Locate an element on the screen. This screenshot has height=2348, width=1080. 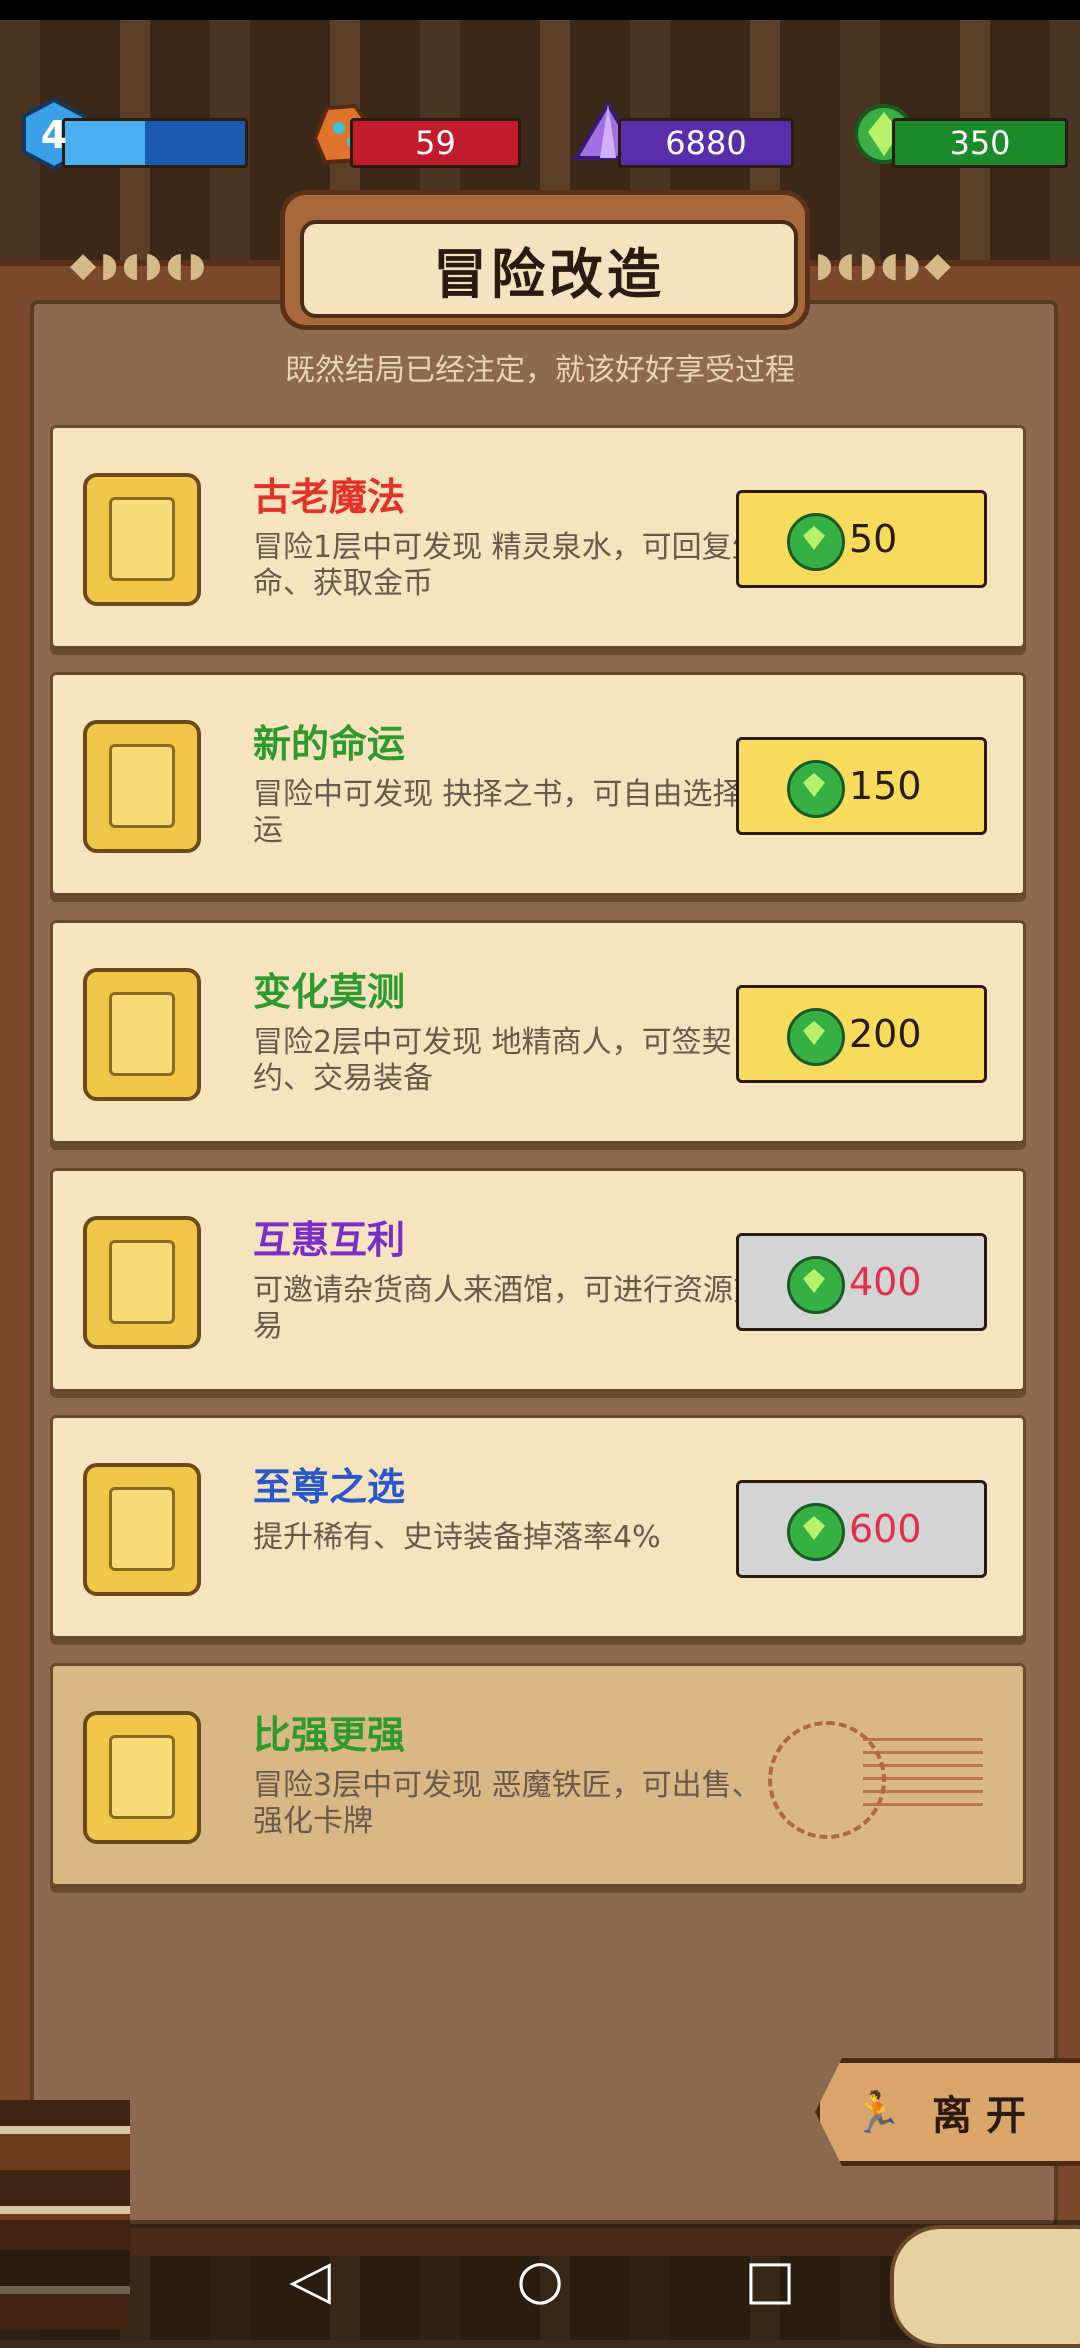
scroll-decoration is located at coordinates (985, 2286).